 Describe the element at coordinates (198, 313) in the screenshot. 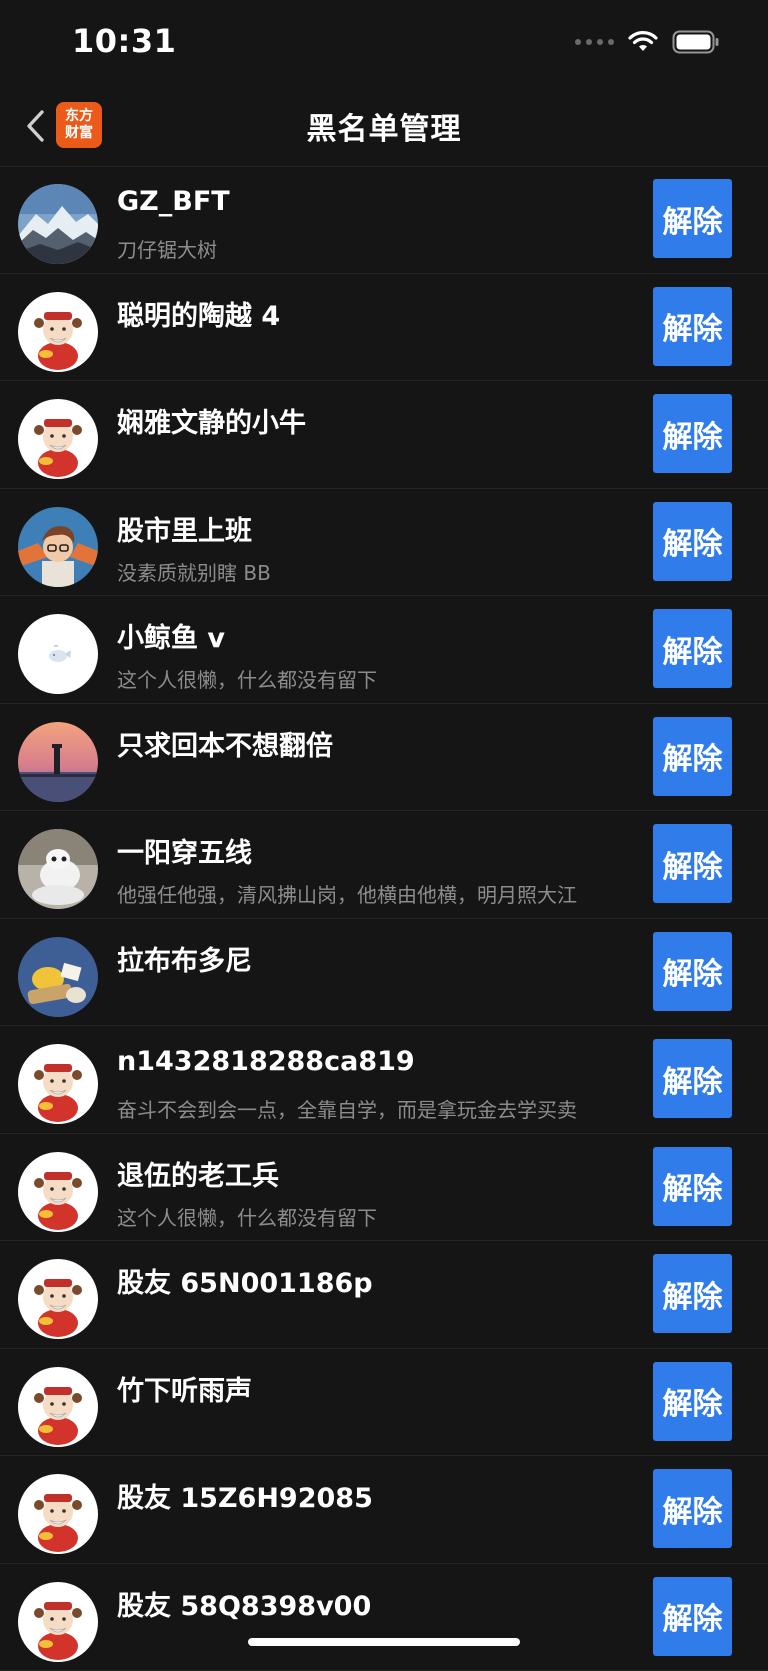

I see `user-name: 聪明的陶越 4` at that location.